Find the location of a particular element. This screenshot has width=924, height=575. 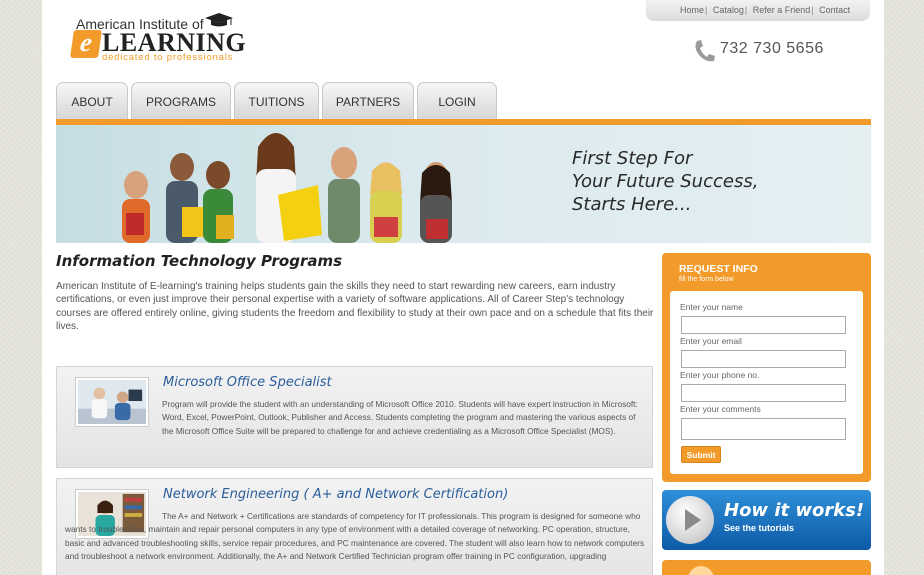

comments-textarea is located at coordinates (763, 429).